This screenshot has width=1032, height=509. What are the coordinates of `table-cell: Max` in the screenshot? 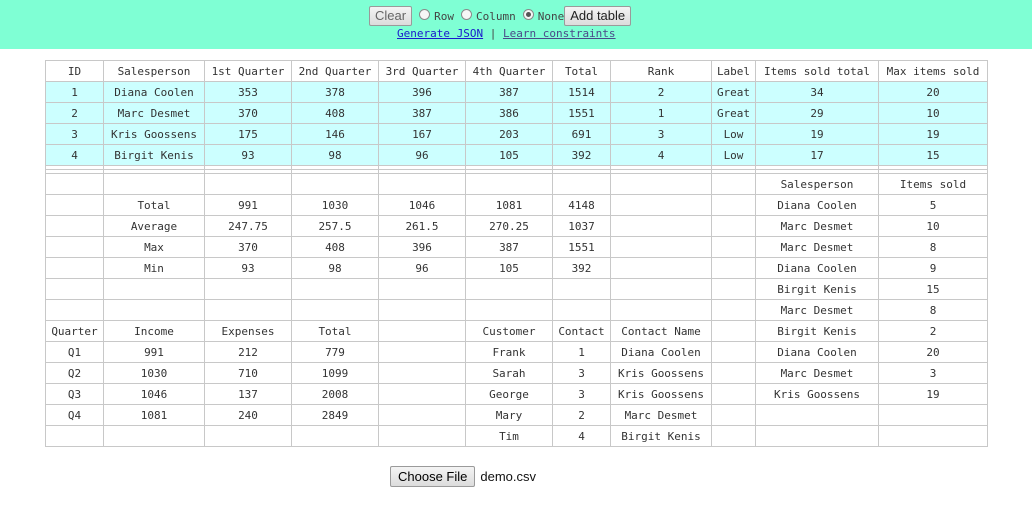 It's located at (154, 247).